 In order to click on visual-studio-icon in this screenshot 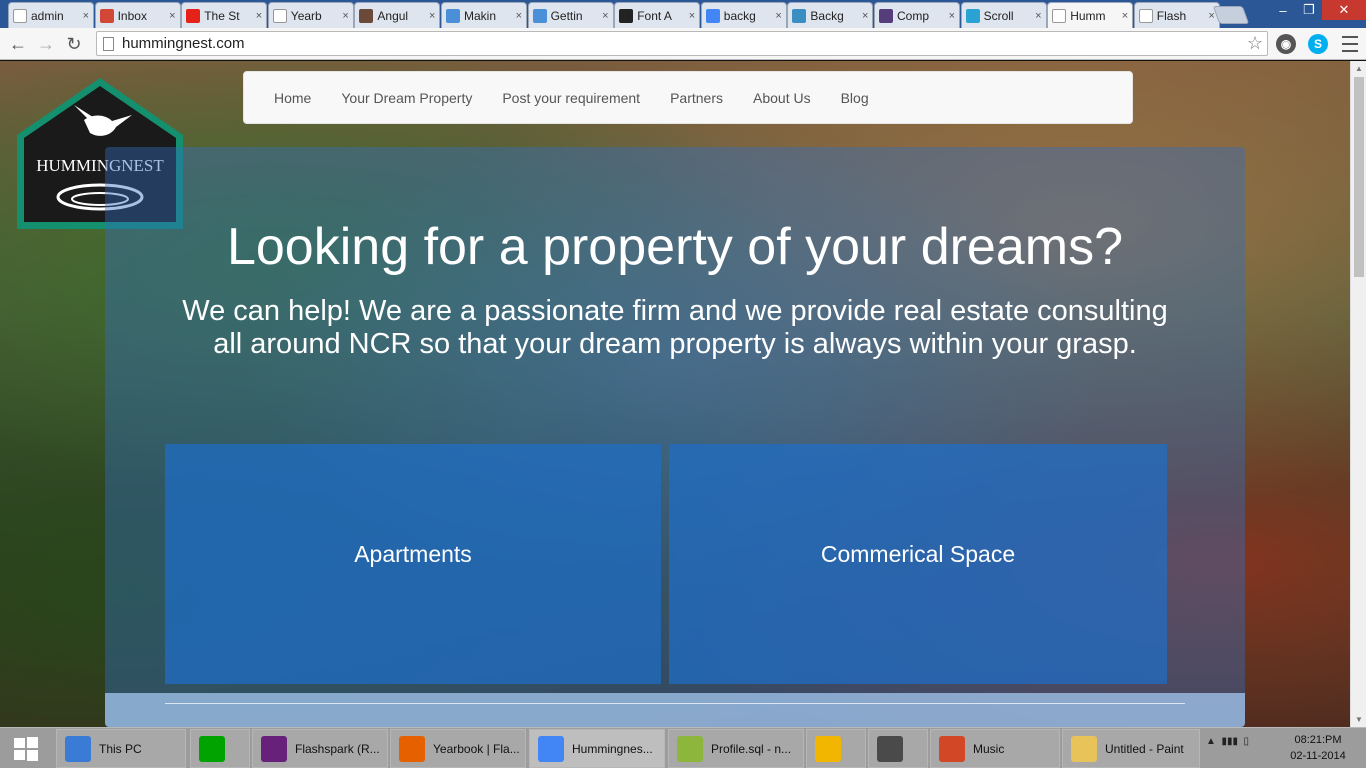, I will do `click(274, 748)`.